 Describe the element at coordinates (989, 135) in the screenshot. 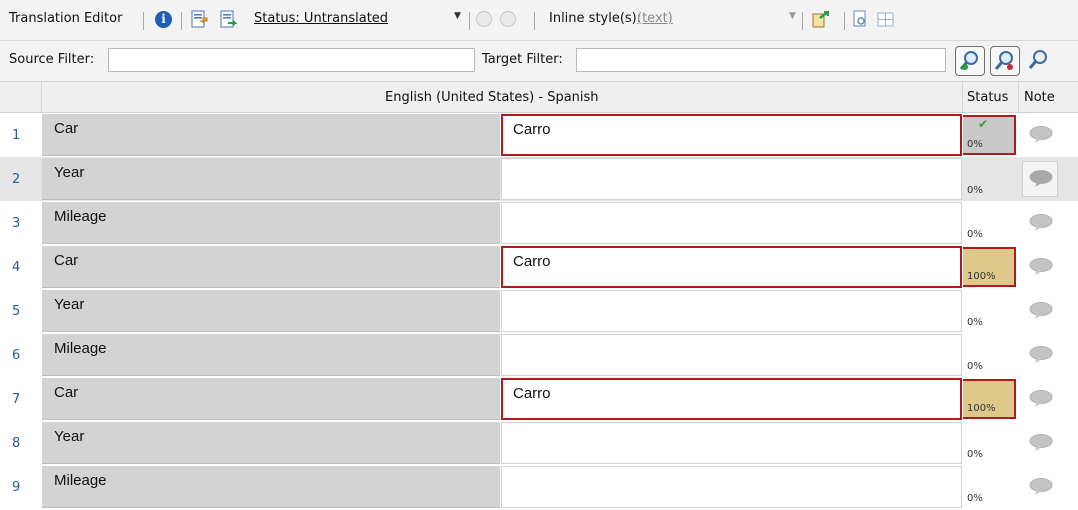

I see `status-cell: ✔ 0%` at that location.